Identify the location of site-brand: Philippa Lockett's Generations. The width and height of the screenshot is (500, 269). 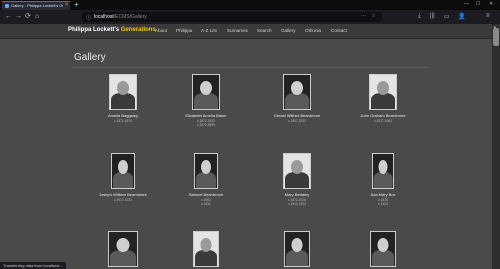
(112, 30).